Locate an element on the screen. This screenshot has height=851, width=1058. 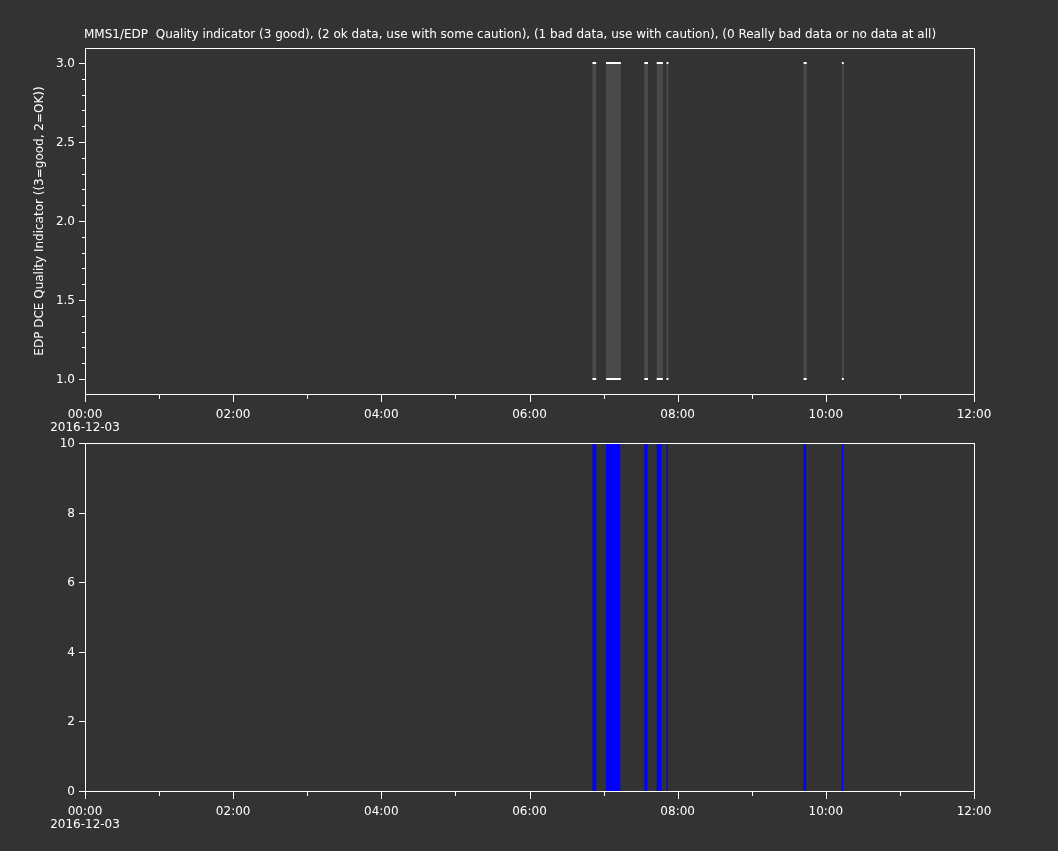
y-tick-label: 8 is located at coordinates (71, 512).